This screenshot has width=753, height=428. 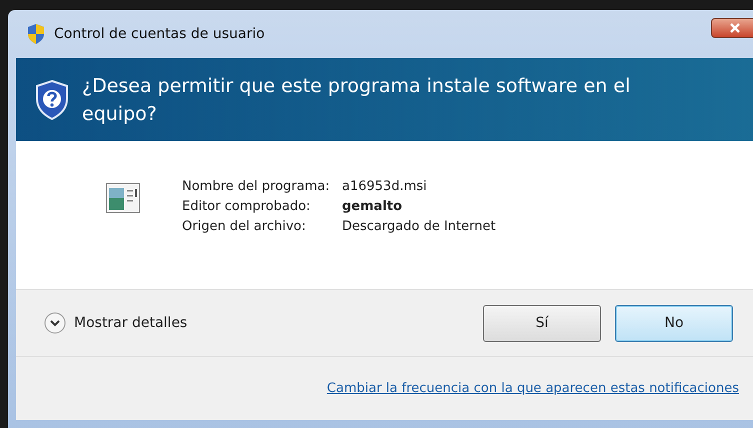 What do you see at coordinates (159, 34) in the screenshot?
I see `window-title: Control de cuentas de usuario` at bounding box center [159, 34].